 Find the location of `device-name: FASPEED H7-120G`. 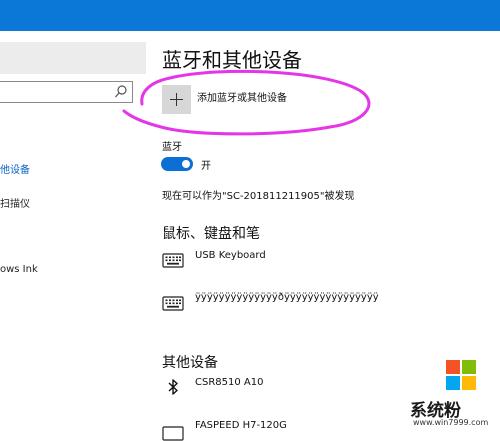

device-name: FASPEED H7-120G is located at coordinates (241, 425).